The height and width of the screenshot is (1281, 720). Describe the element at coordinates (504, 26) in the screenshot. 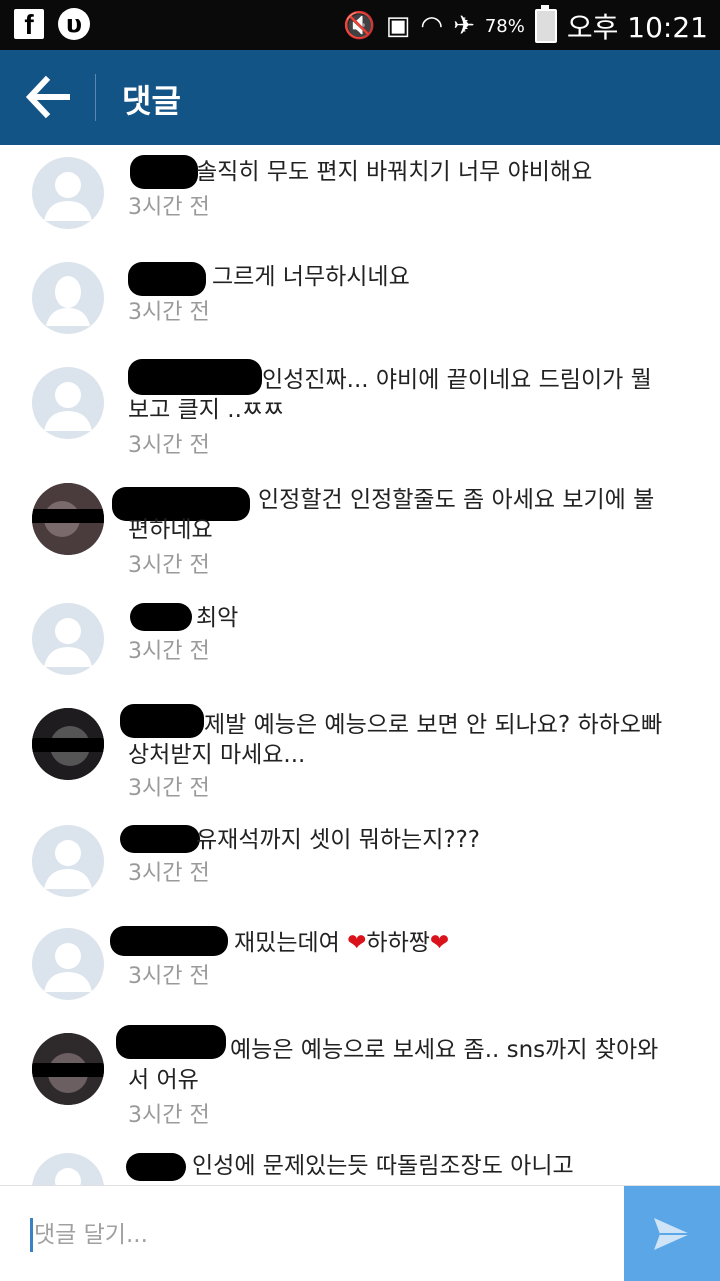

I see `battery-percent: 78%` at that location.